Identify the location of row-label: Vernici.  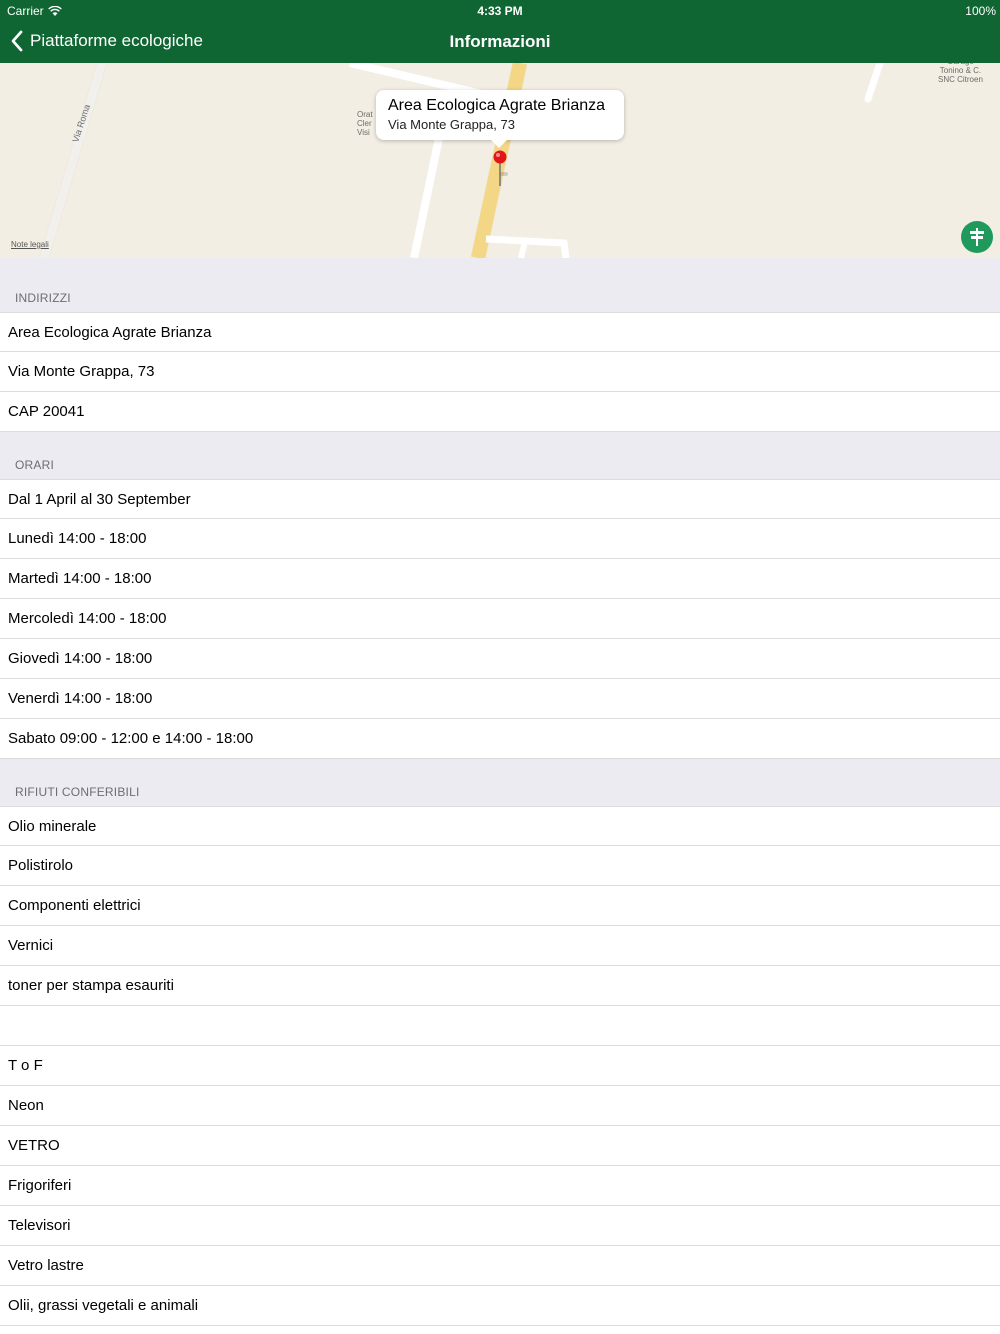
(31, 945).